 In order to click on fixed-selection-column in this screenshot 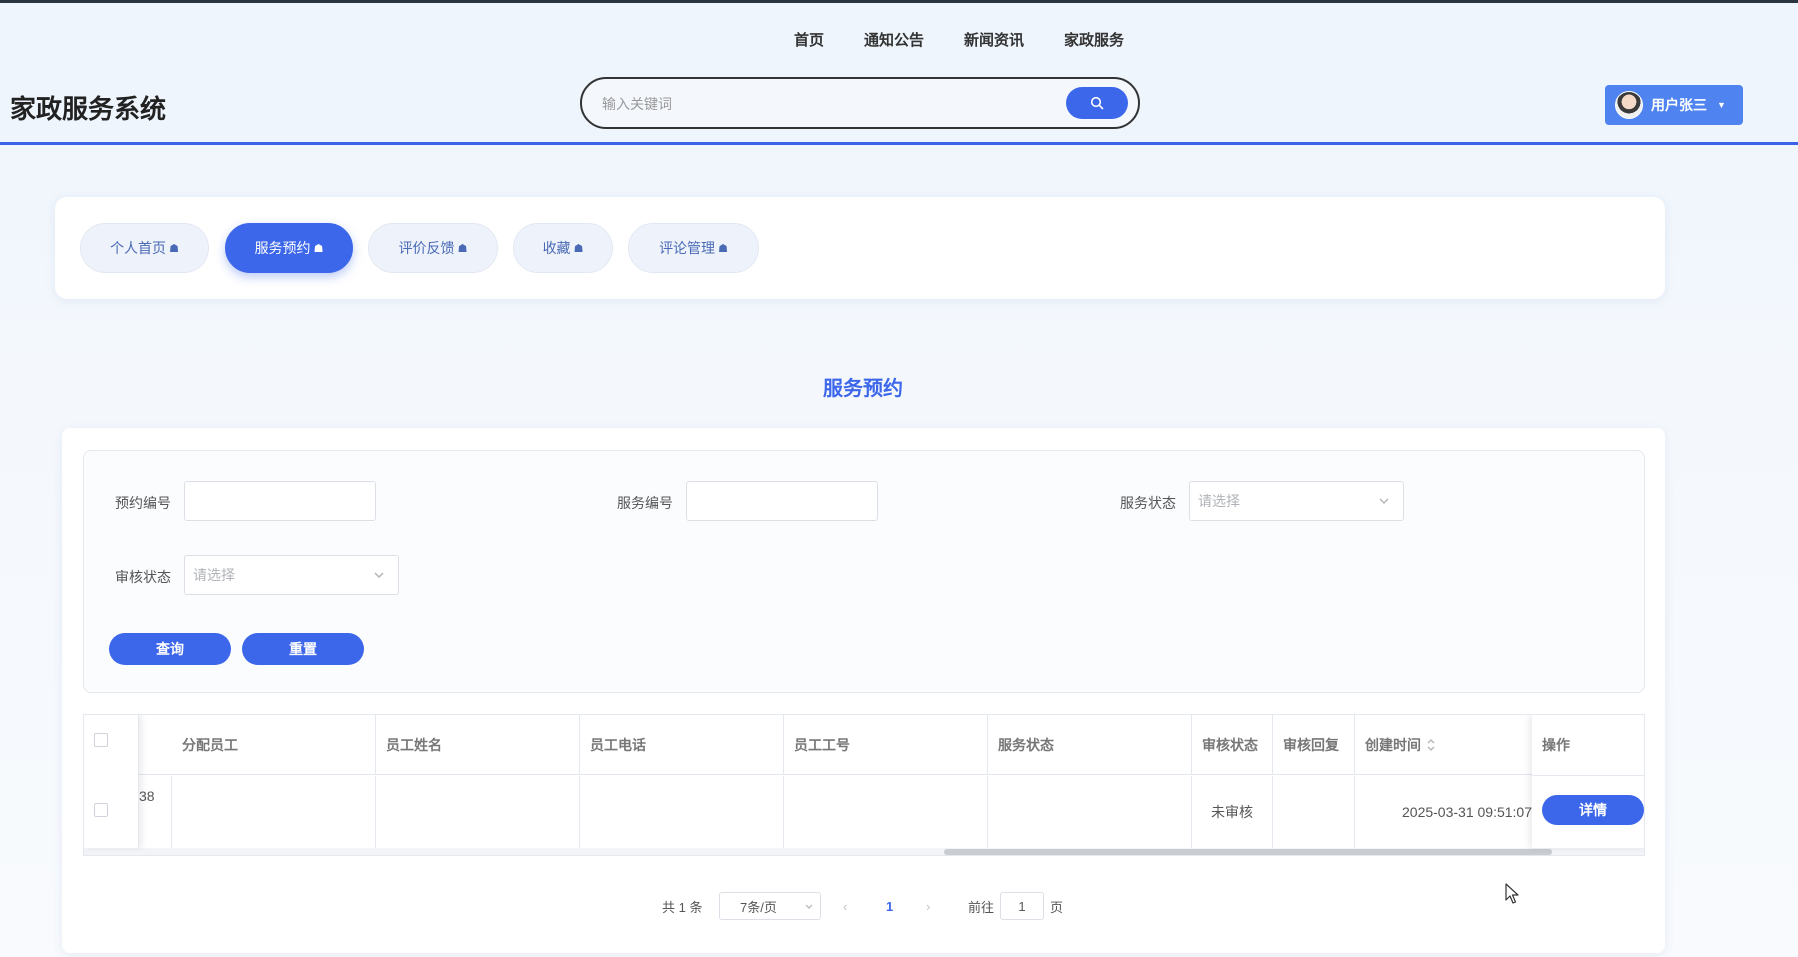, I will do `click(111, 781)`.